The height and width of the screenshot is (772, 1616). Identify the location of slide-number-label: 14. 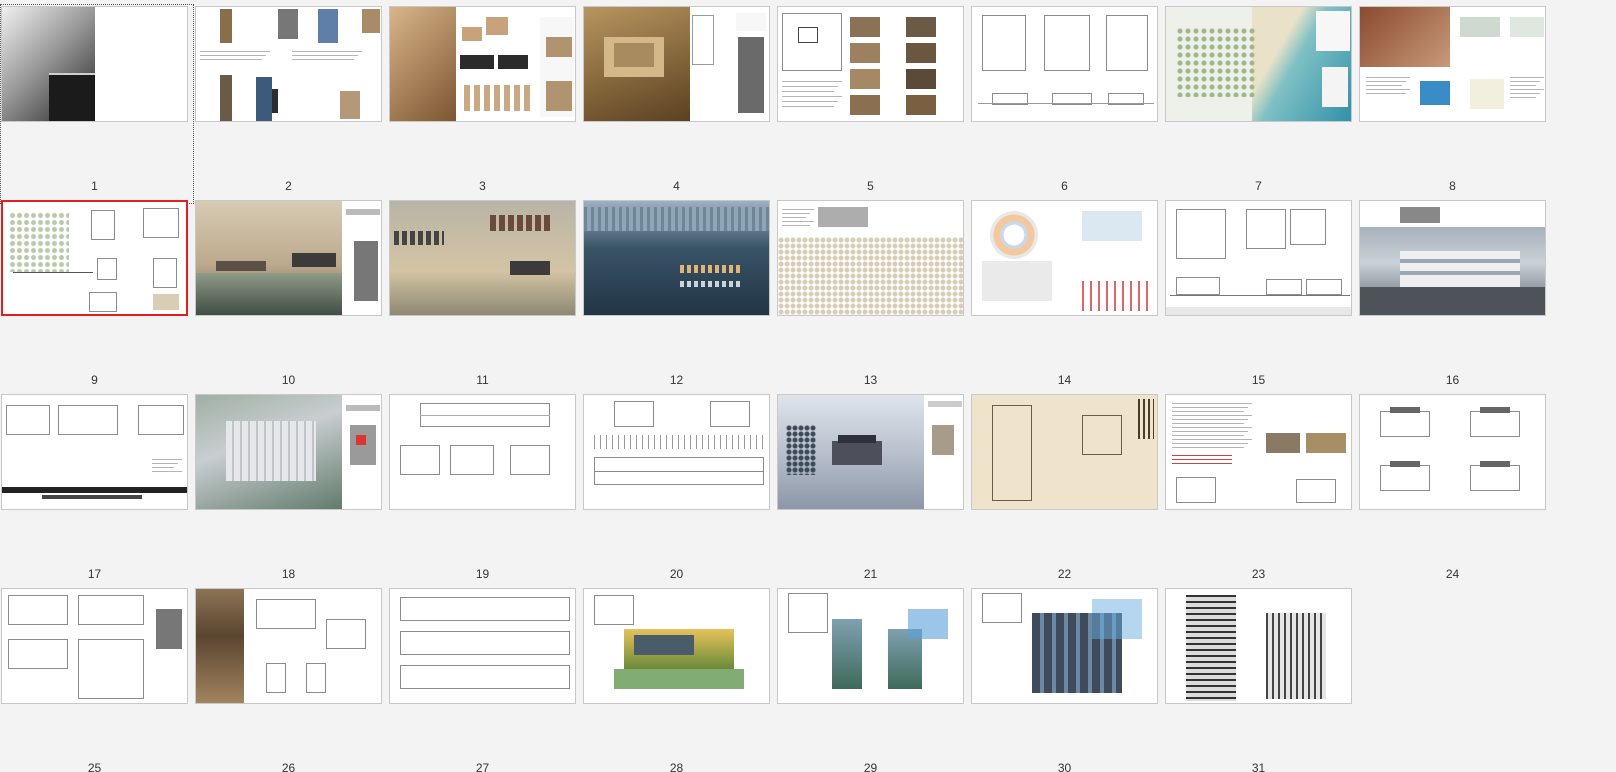
(1064, 380).